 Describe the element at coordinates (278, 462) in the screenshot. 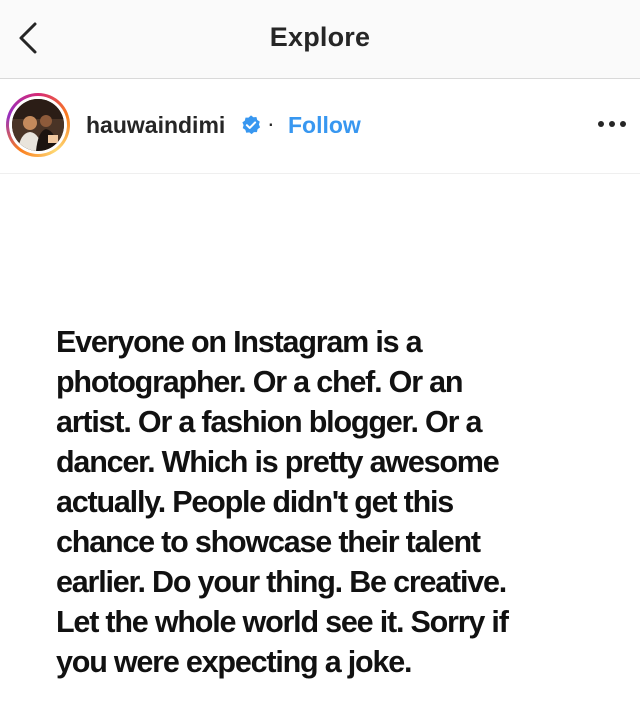

I see `post-text-line: dancer. Which is pretty awesome` at that location.